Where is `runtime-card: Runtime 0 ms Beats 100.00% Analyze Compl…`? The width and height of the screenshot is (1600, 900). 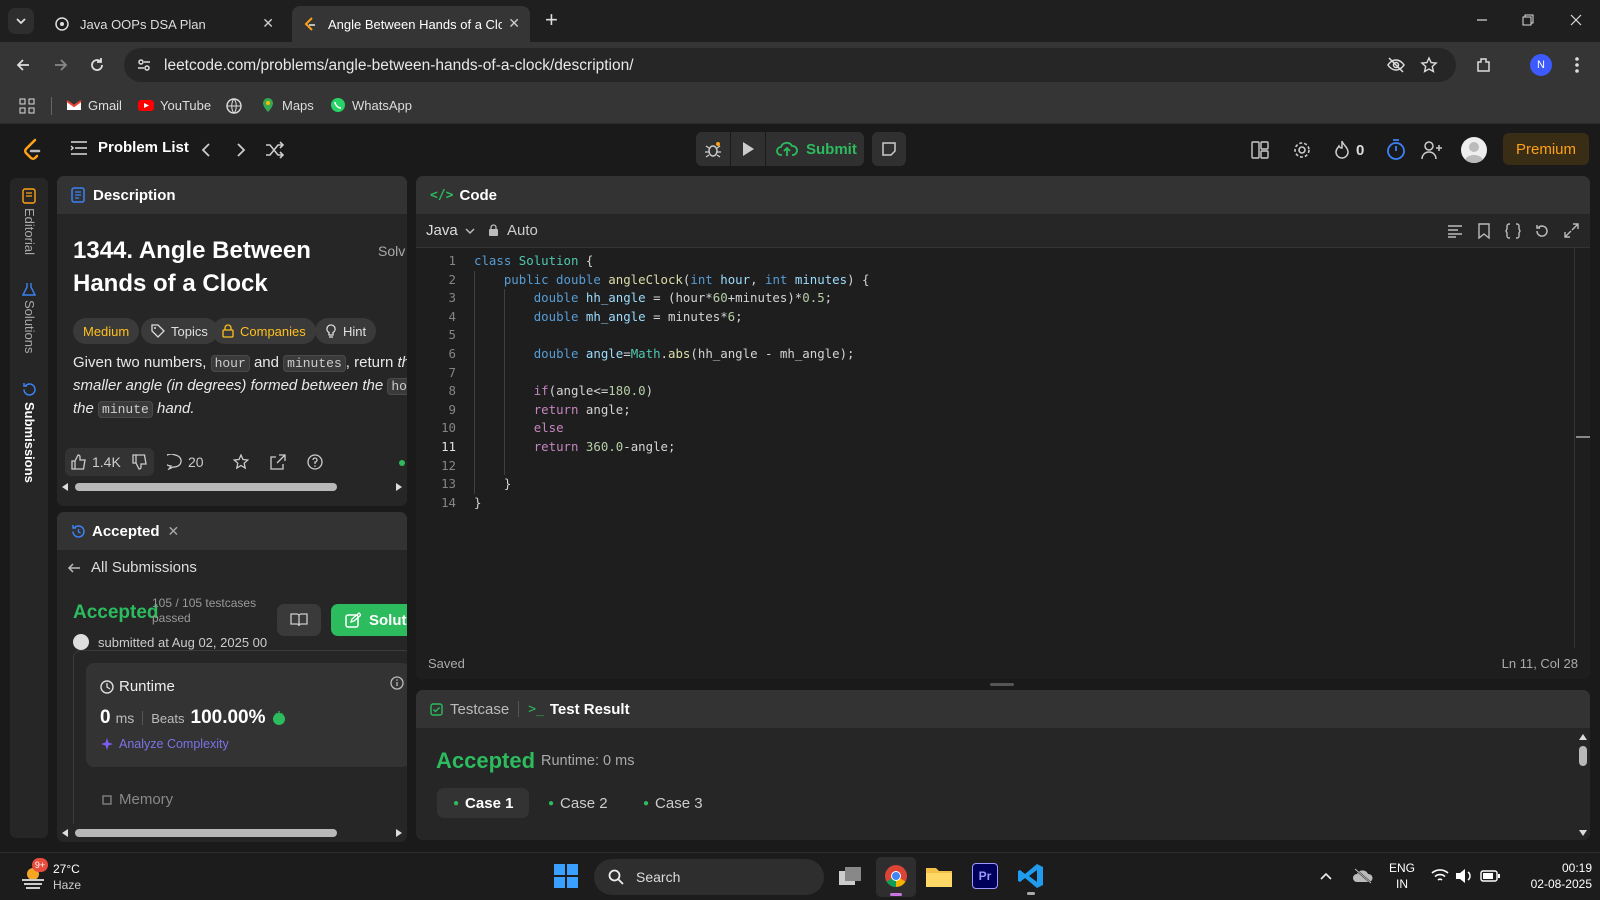 runtime-card: Runtime 0 ms Beats 100.00% Analyze Compl… is located at coordinates (240, 746).